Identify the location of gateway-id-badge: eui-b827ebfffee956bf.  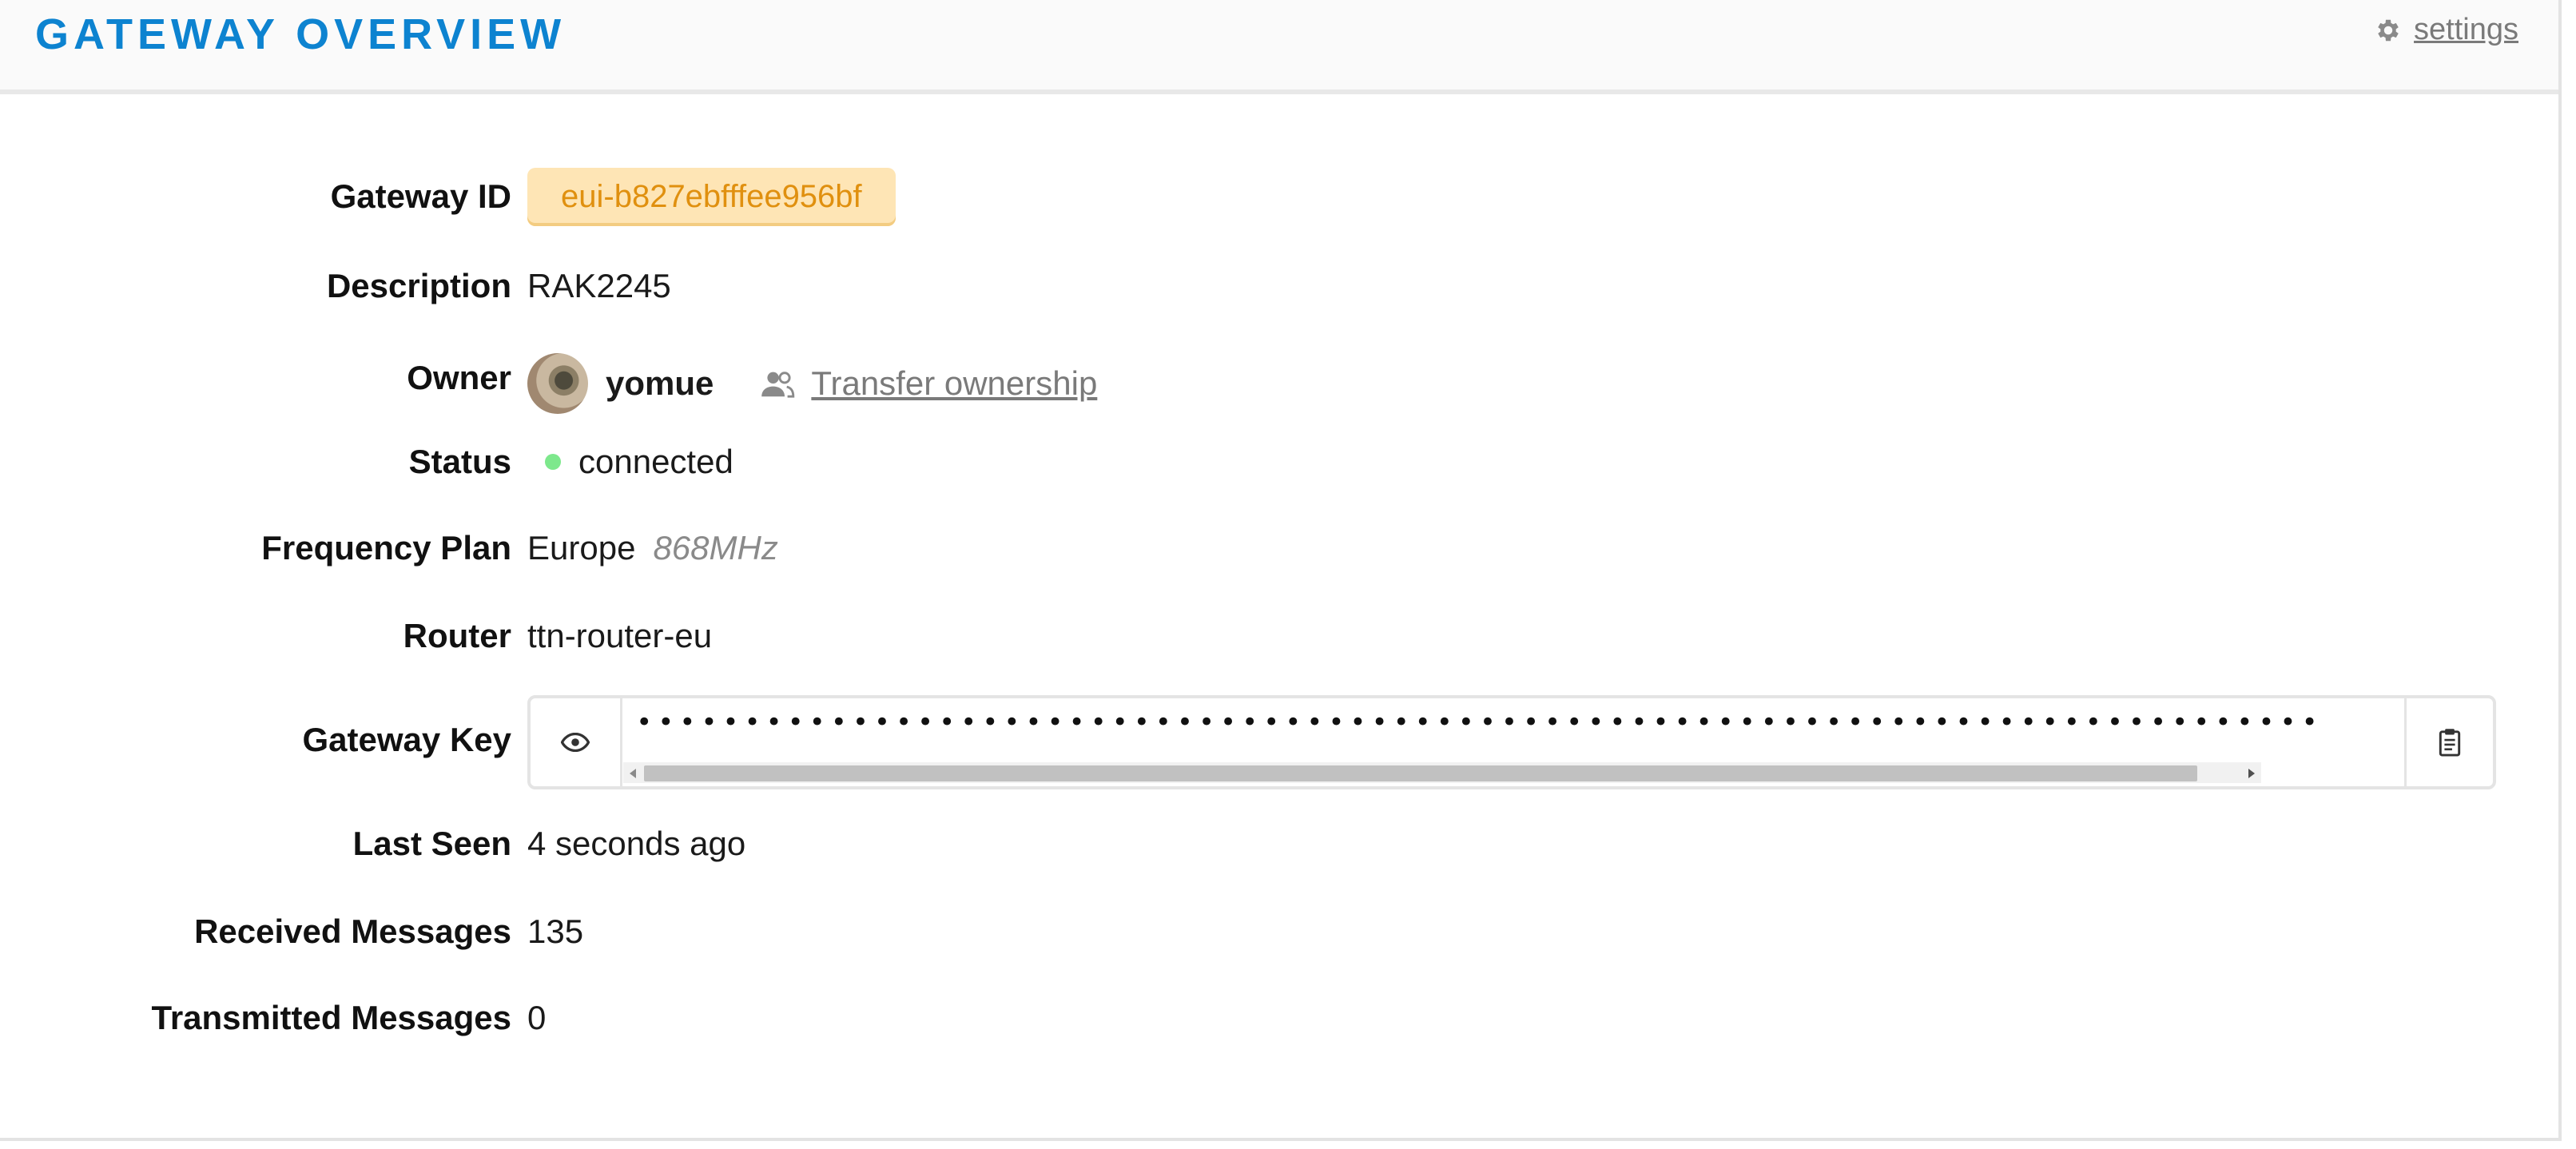
(711, 196).